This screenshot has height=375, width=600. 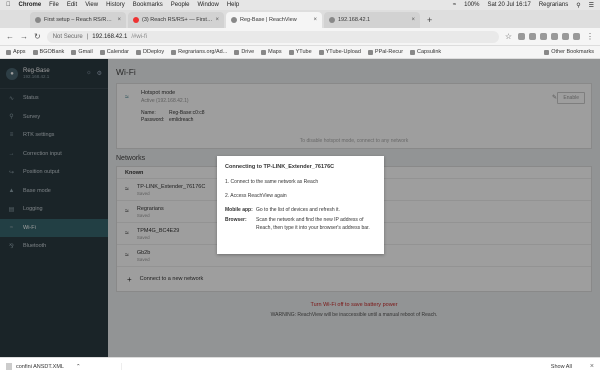 I want to click on menu-window: Window, so click(x=207, y=5).